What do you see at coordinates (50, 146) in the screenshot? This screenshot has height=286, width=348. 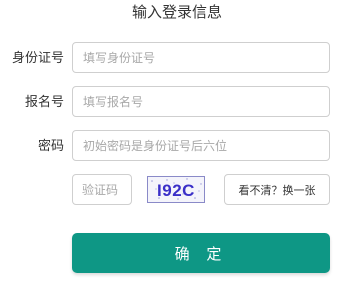 I see `password-label: 密码` at bounding box center [50, 146].